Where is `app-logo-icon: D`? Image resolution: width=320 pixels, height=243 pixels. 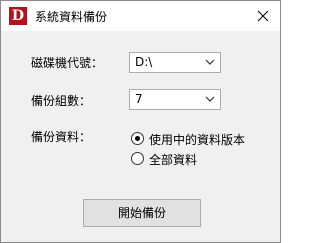 app-logo-icon: D is located at coordinates (18, 16).